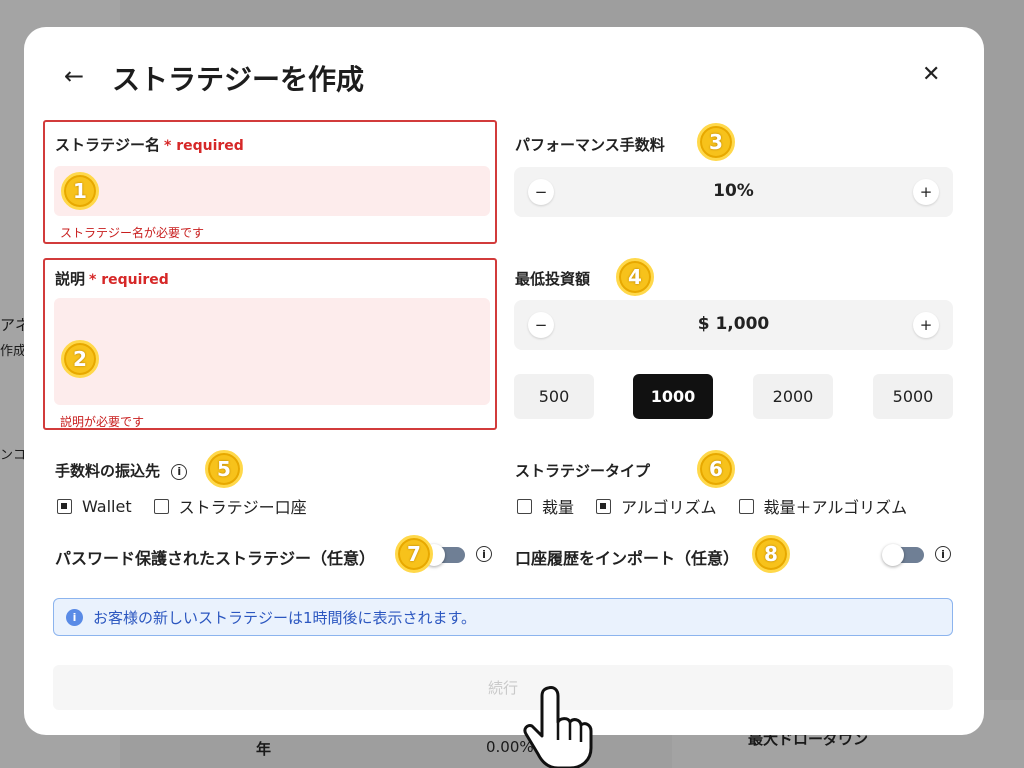  Describe the element at coordinates (716, 142) in the screenshot. I see `step-badge-3: 3` at that location.